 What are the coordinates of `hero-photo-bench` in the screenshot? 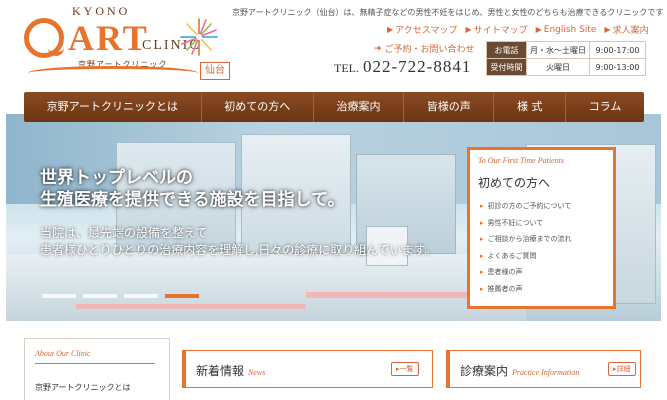 It's located at (266, 287).